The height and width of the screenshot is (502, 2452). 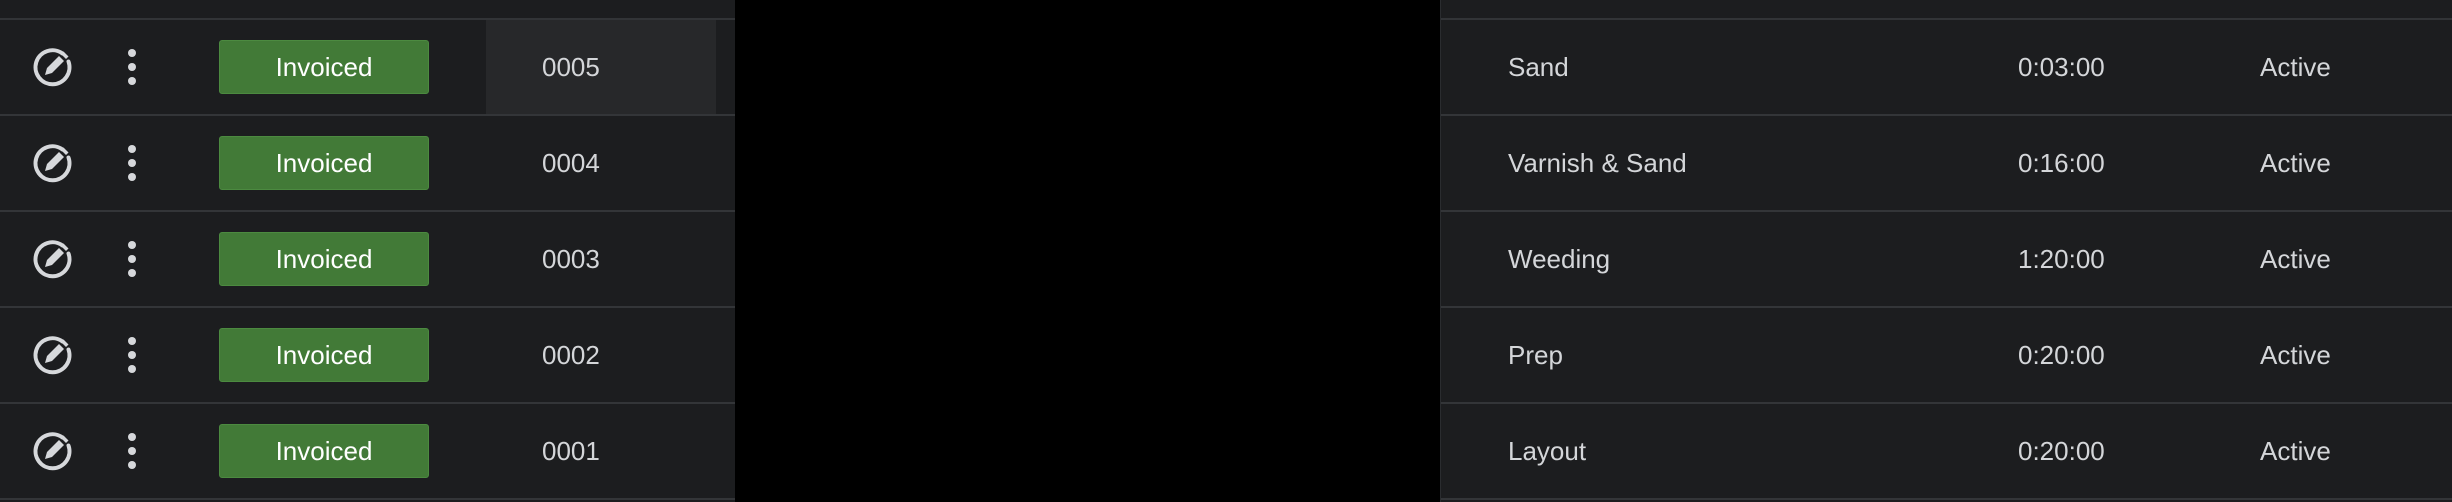 I want to click on job-id: 0004, so click(x=571, y=162).